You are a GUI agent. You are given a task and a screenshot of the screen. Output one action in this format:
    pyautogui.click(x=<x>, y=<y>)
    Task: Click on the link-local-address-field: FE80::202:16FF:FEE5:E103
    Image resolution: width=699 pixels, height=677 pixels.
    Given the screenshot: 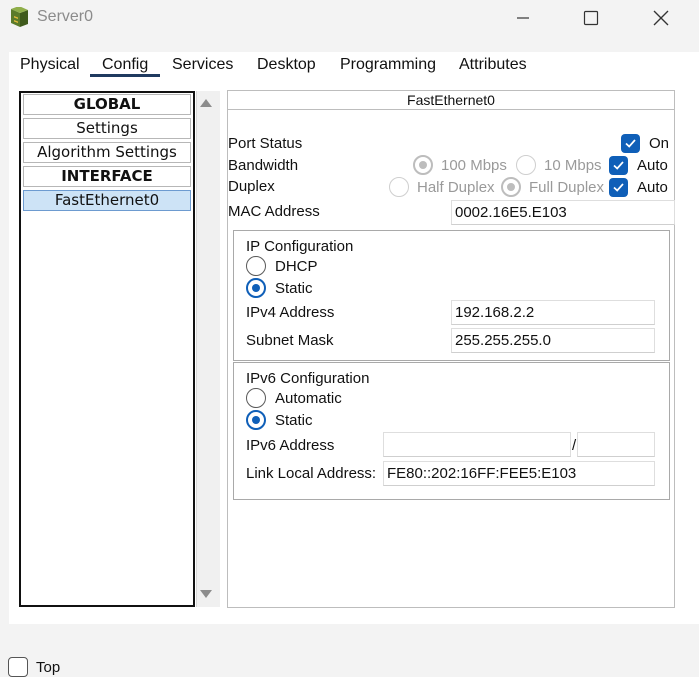 What is the action you would take?
    pyautogui.click(x=519, y=473)
    